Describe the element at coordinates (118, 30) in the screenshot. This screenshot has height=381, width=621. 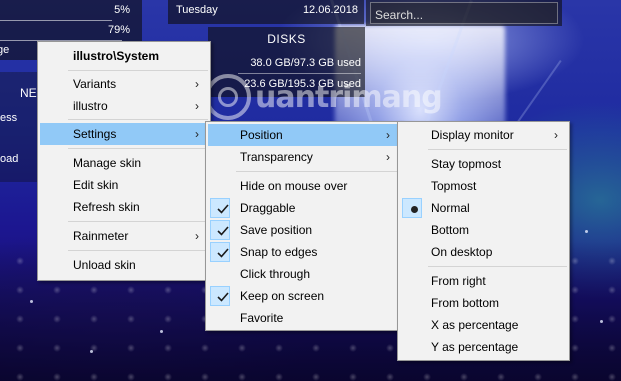
I see `ram-usage-value: 79%` at that location.